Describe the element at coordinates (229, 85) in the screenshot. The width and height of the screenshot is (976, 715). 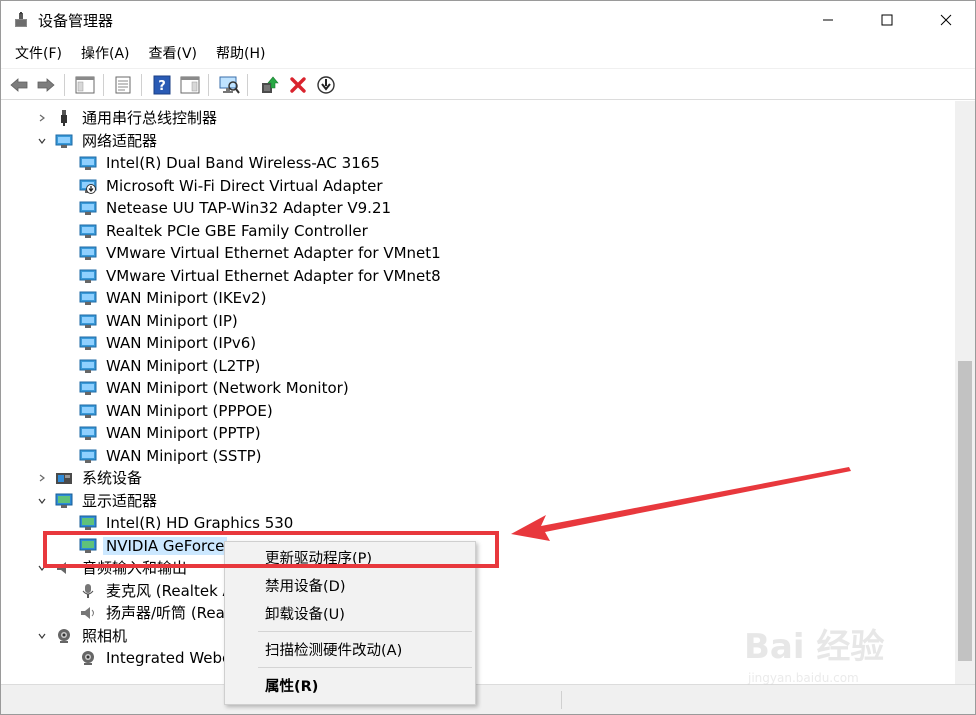
I see `scan-hardware-button` at that location.